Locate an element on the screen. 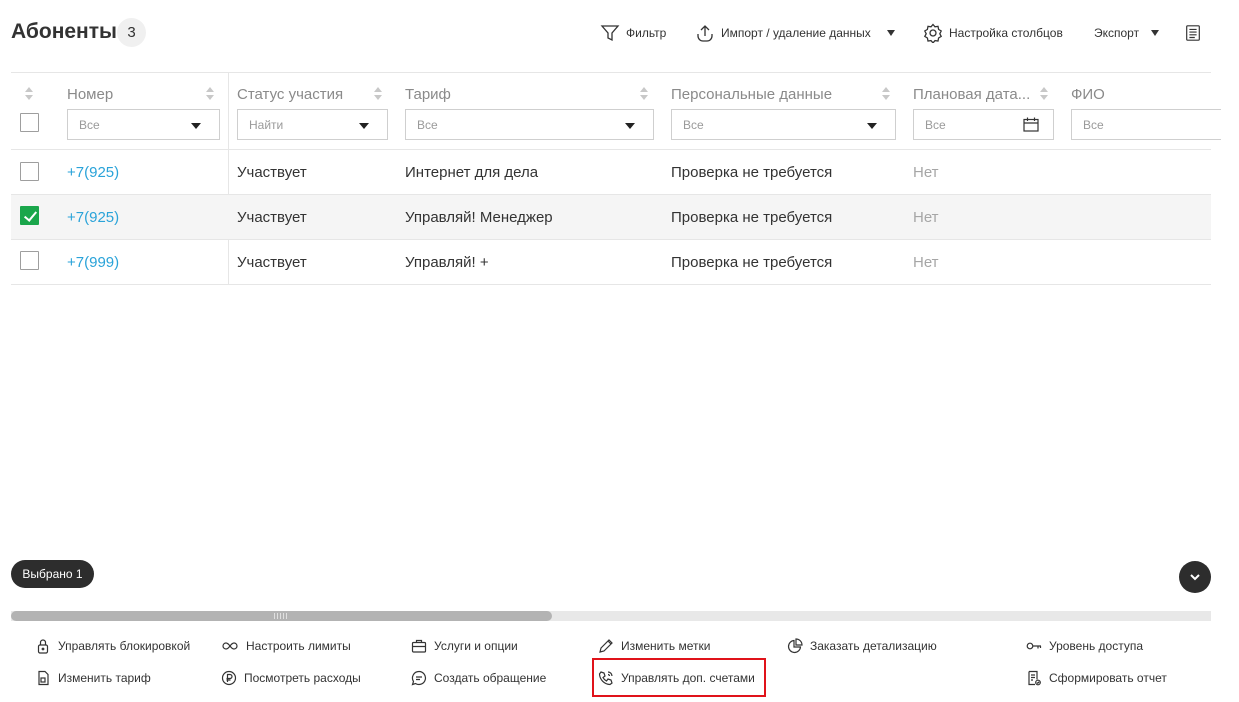 The width and height of the screenshot is (1239, 702). change-tariff-label: Изменить тариф is located at coordinates (104, 678).